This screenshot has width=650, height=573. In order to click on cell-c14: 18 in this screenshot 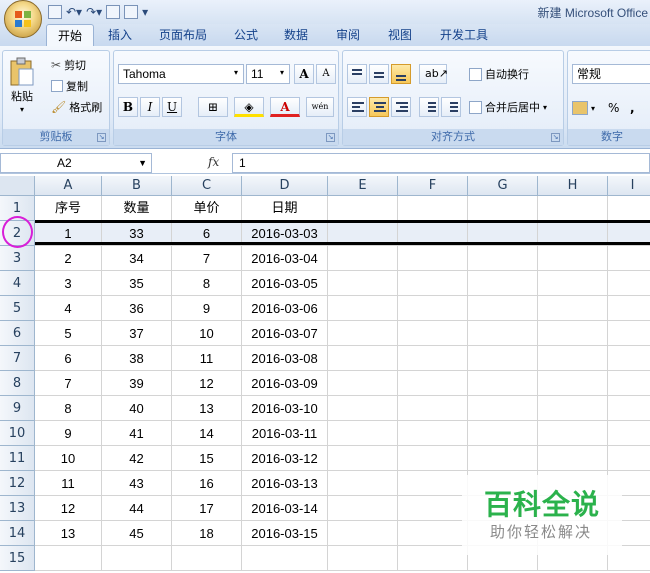, I will do `click(207, 533)`.